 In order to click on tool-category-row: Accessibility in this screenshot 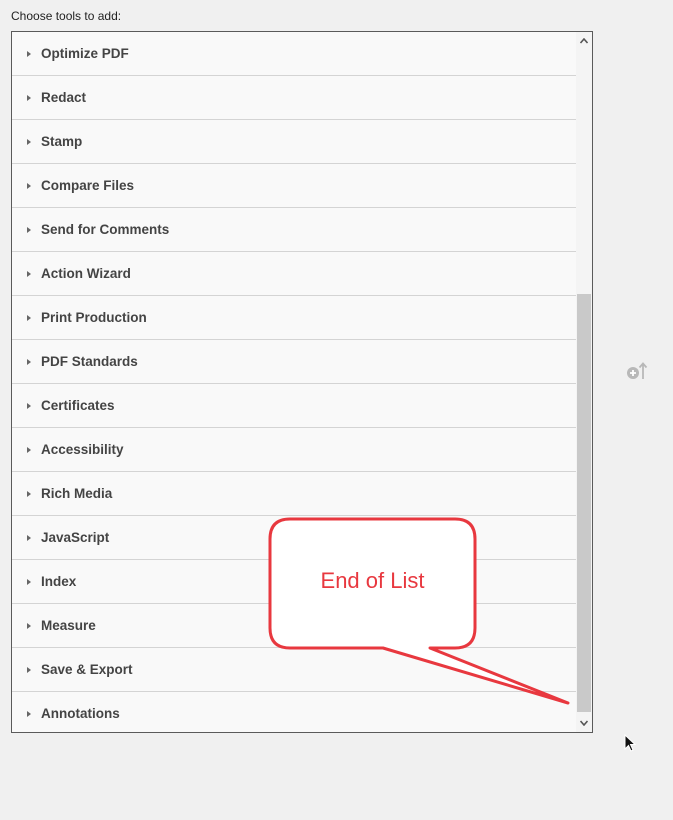, I will do `click(294, 450)`.